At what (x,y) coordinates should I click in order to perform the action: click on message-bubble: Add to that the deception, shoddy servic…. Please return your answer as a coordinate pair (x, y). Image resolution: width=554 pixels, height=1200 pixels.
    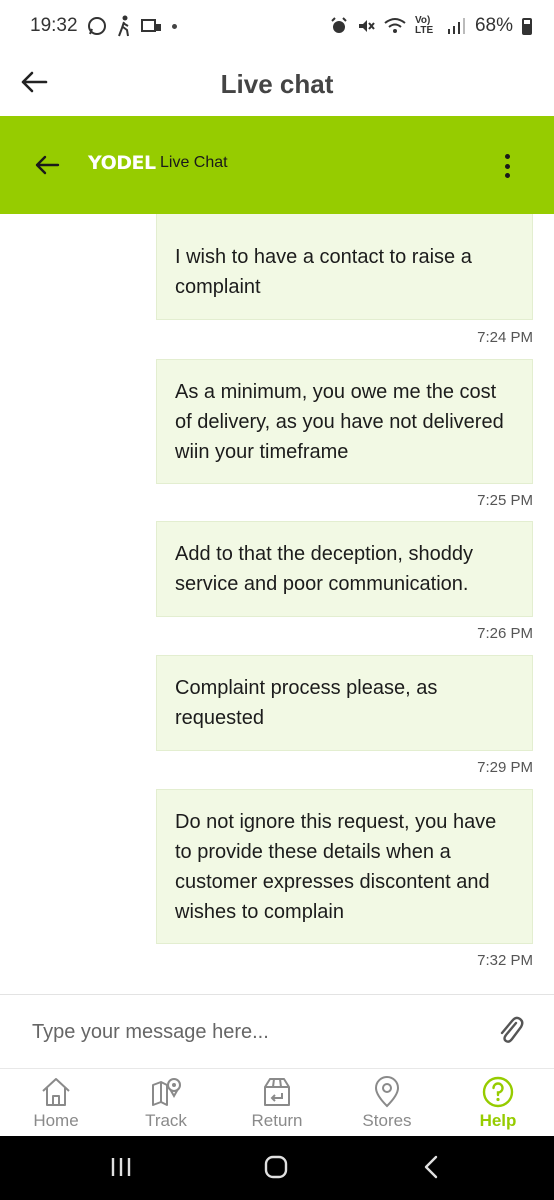
    Looking at the image, I should click on (344, 569).